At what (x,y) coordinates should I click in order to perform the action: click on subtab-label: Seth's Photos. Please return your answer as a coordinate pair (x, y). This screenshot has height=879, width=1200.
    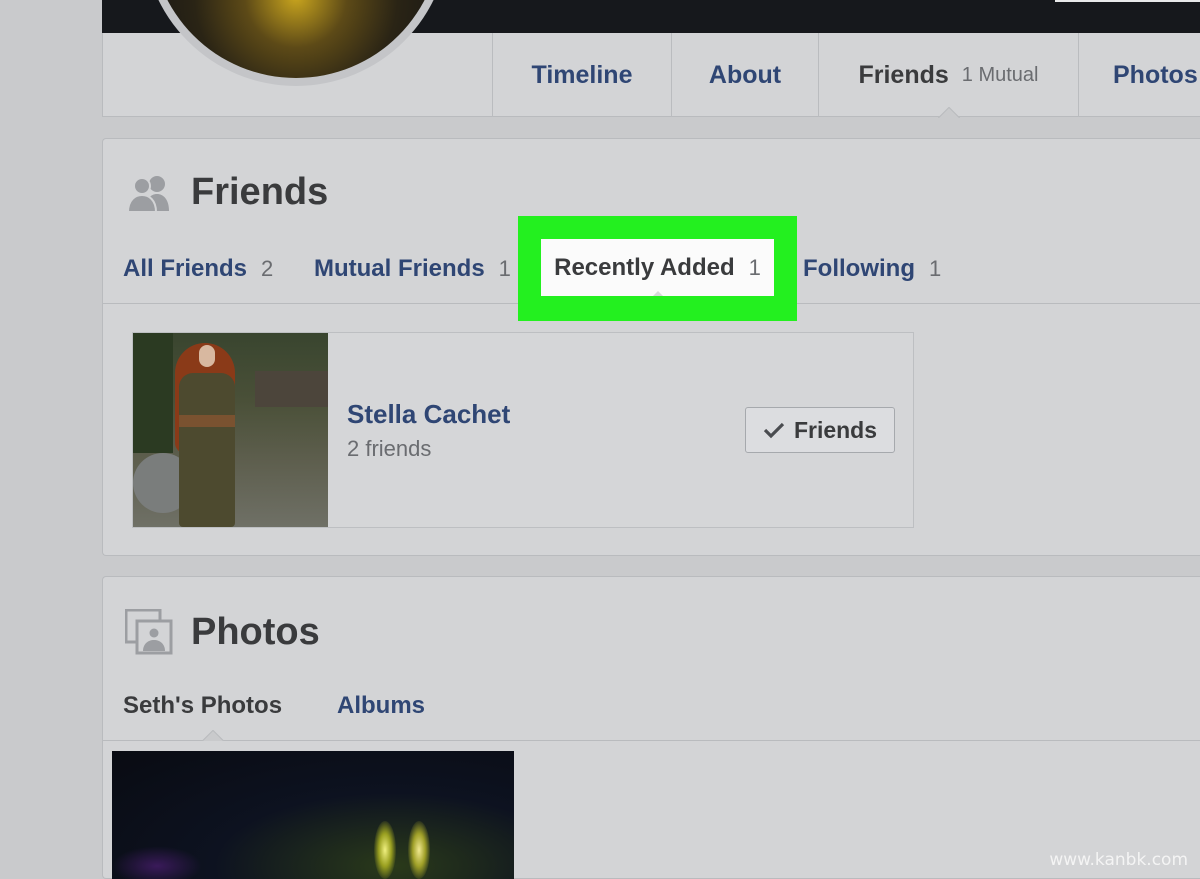
    Looking at the image, I should click on (203, 705).